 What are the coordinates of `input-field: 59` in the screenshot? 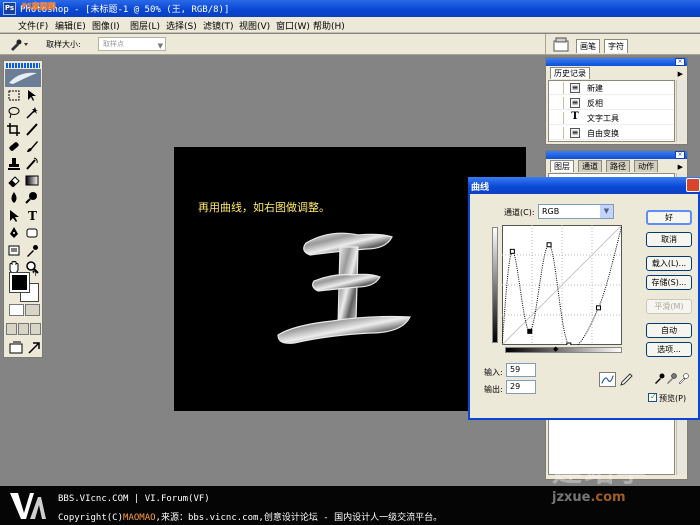 It's located at (521, 370).